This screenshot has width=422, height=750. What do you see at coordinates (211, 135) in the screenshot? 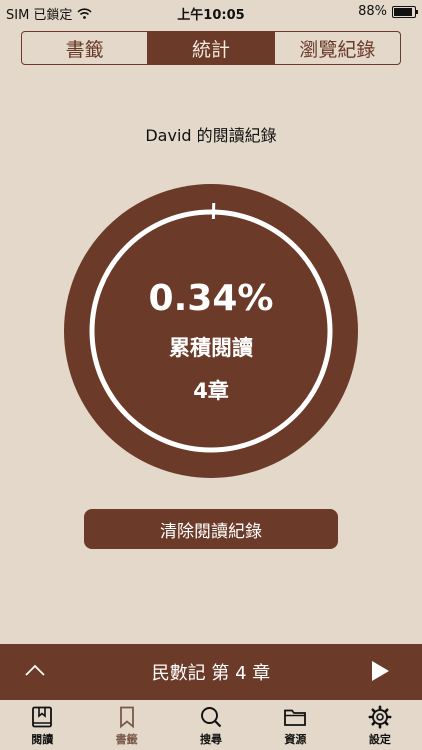
I see `reading-record-title: David 的閱讀紀錄` at bounding box center [211, 135].